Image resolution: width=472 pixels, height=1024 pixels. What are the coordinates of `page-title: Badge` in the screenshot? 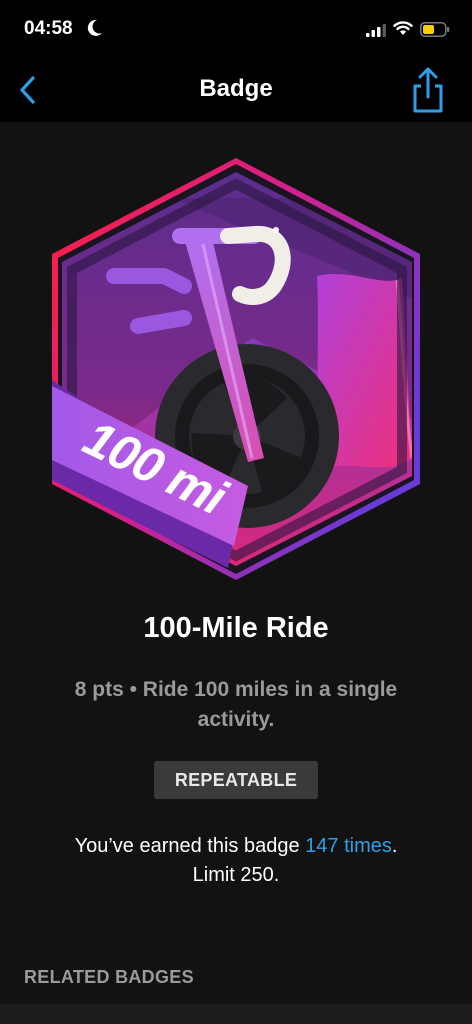 It's located at (236, 88).